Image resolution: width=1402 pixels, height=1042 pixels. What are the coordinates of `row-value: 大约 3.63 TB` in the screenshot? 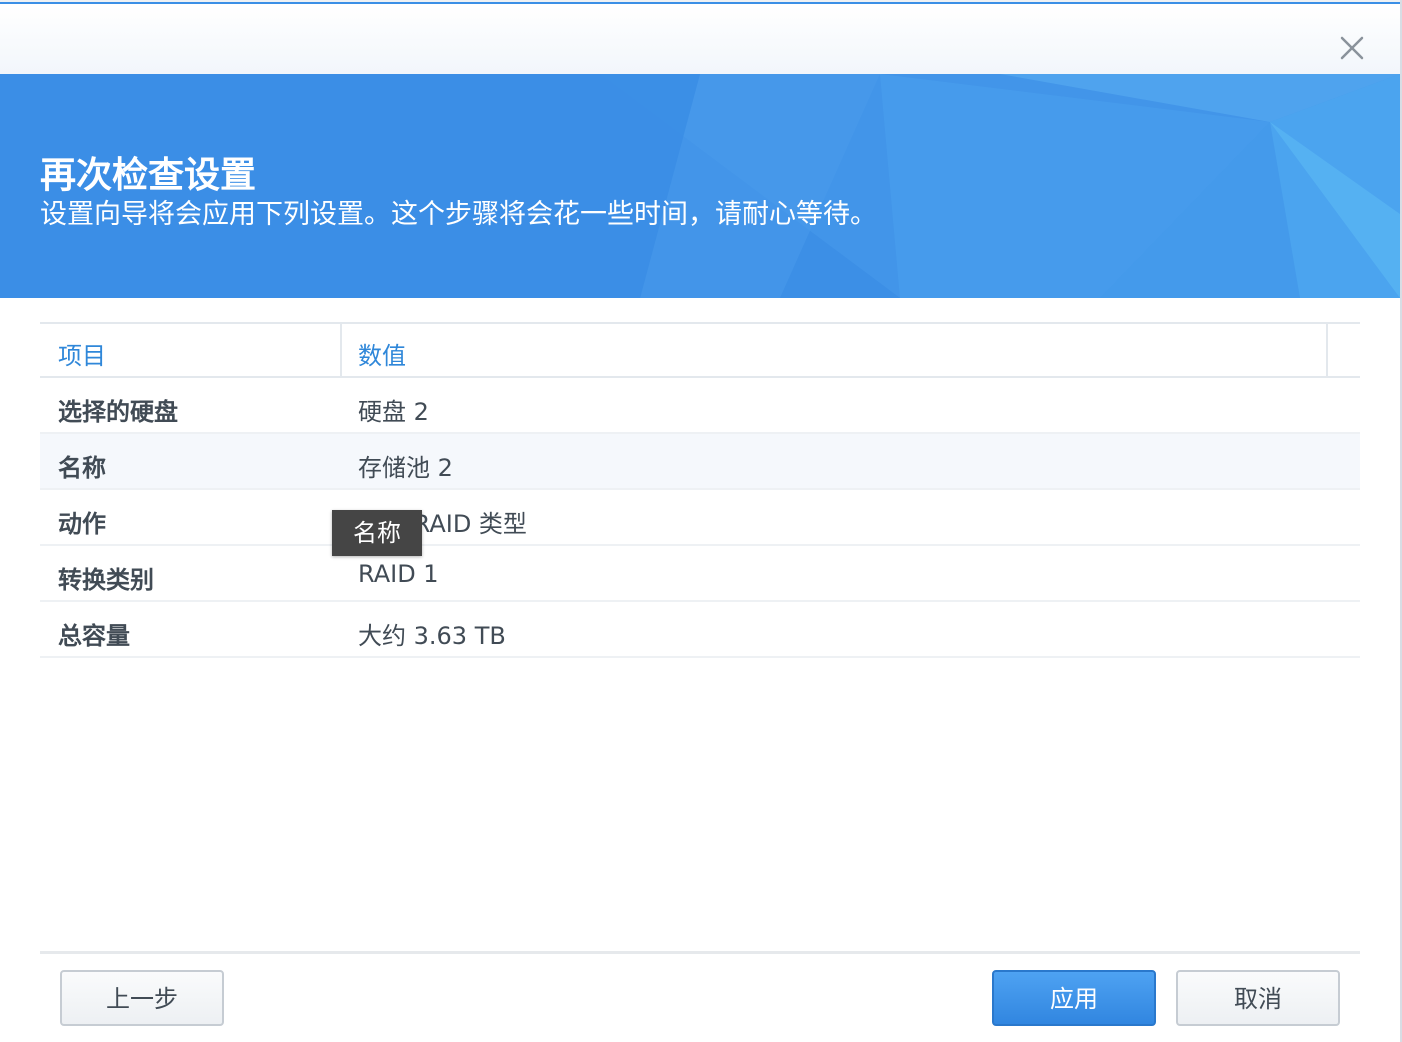 It's located at (432, 636).